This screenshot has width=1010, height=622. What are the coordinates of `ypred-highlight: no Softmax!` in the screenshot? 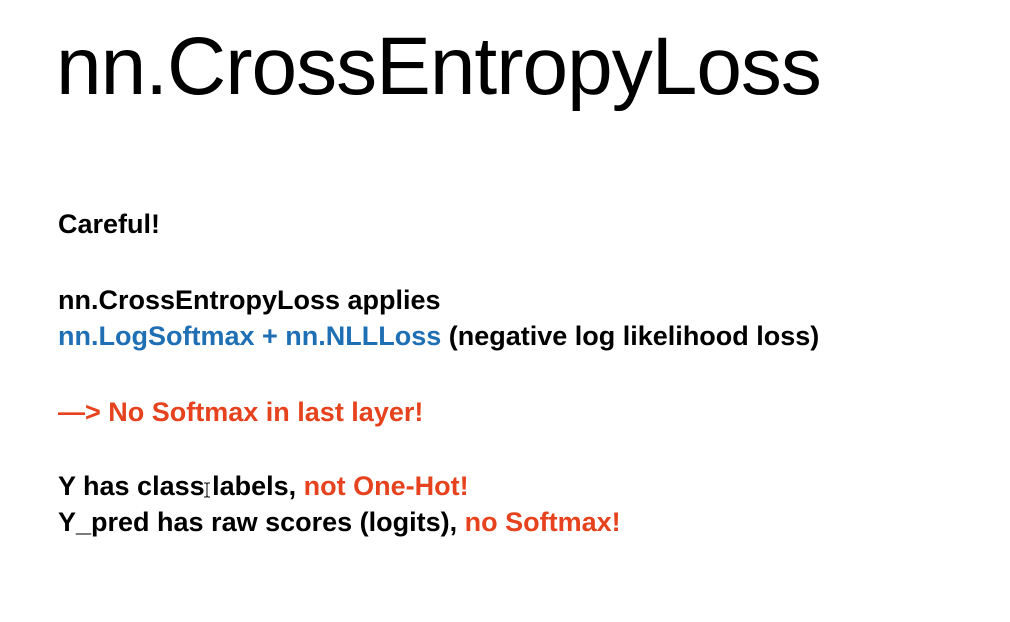 It's located at (542, 522).